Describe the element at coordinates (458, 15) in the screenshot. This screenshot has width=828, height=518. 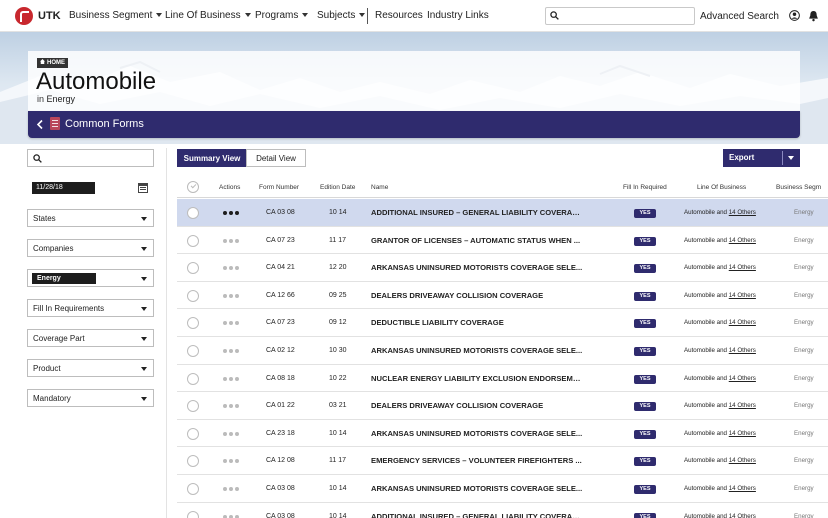
I see `nav-industry-links: Industry Links` at that location.